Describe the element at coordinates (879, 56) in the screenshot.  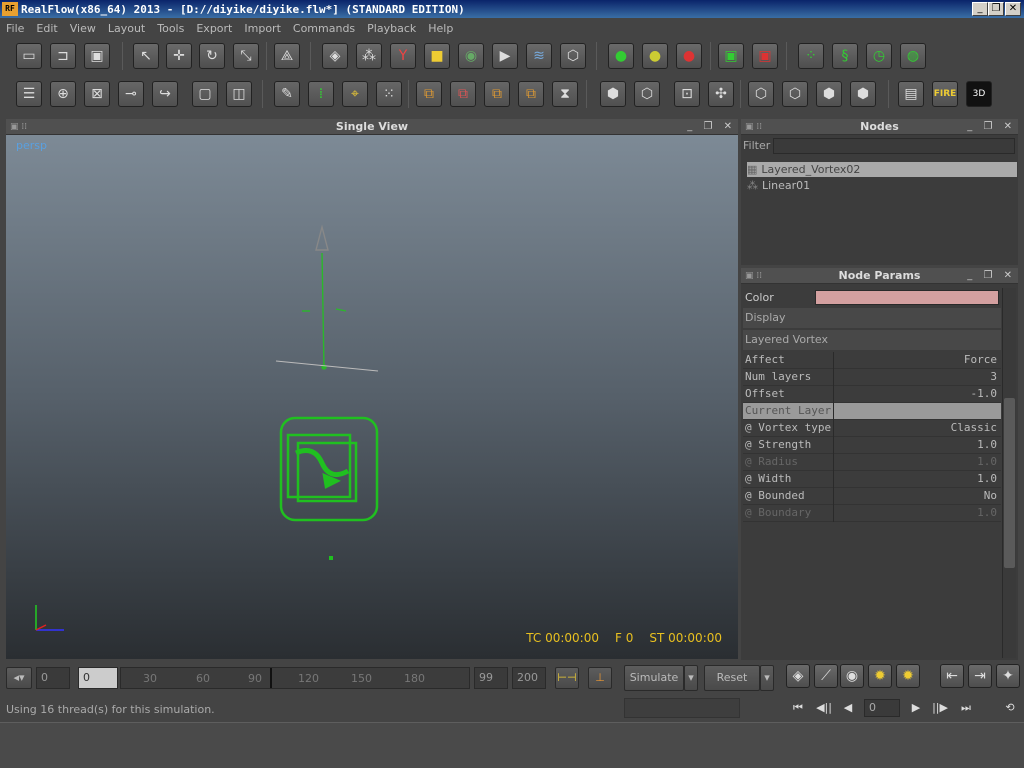
I see `clock-icon: ◷` at that location.